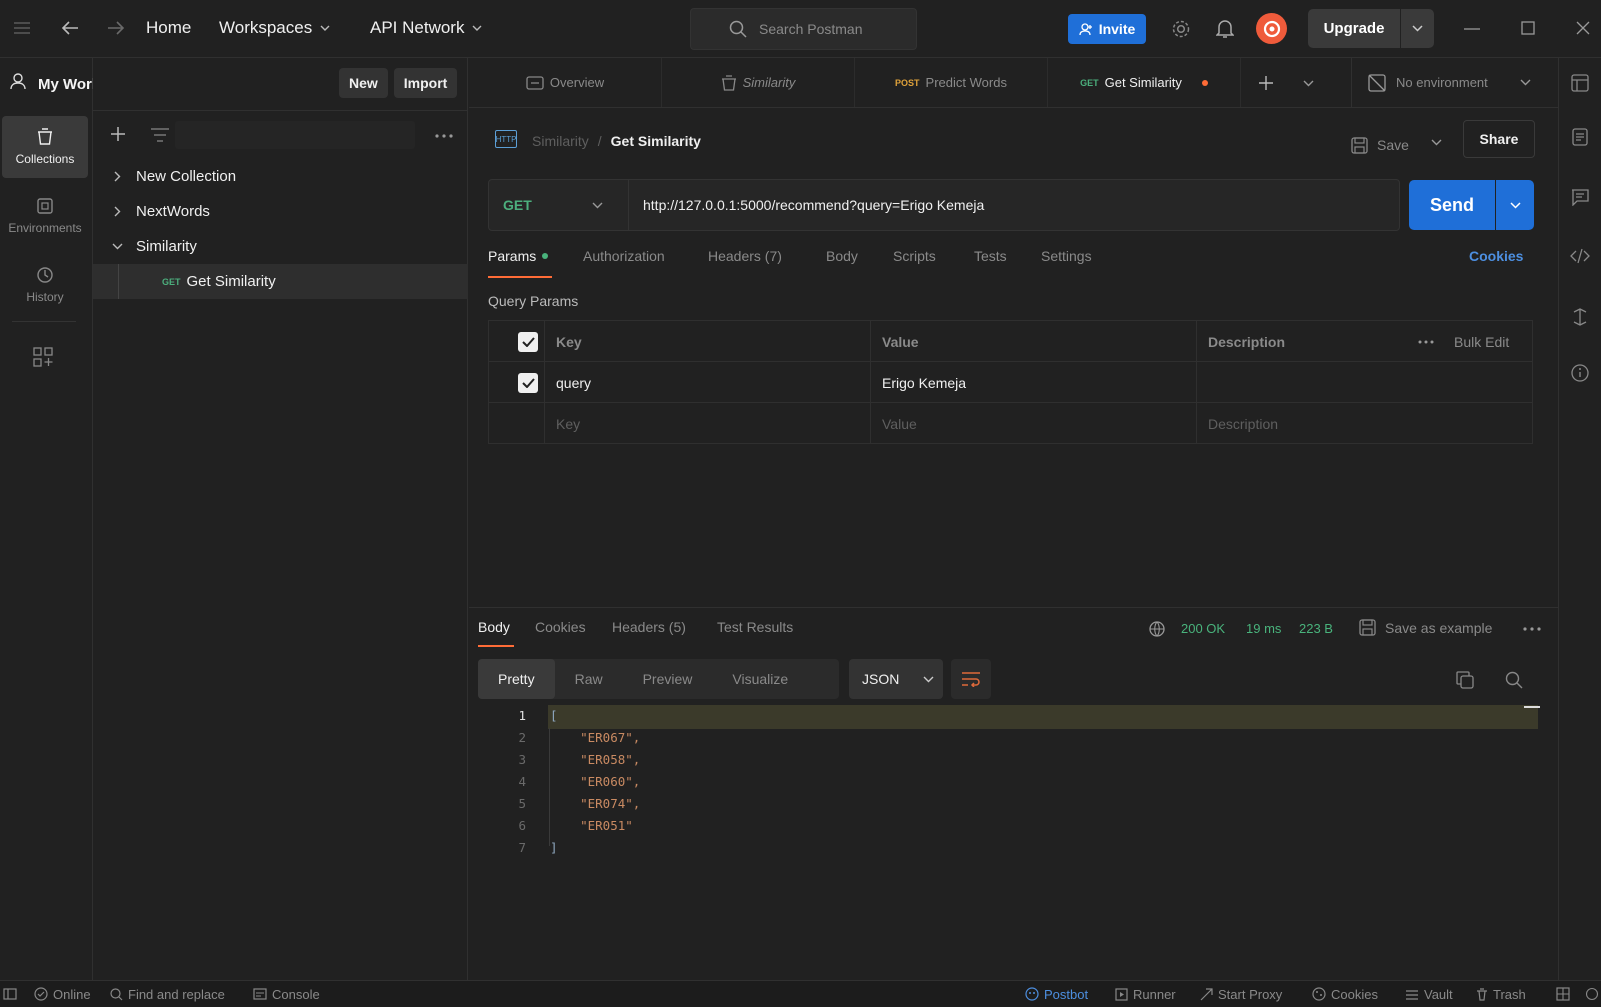 This screenshot has height=1007, width=1601. Describe the element at coordinates (1107, 29) in the screenshot. I see `invite-button: Invite` at that location.